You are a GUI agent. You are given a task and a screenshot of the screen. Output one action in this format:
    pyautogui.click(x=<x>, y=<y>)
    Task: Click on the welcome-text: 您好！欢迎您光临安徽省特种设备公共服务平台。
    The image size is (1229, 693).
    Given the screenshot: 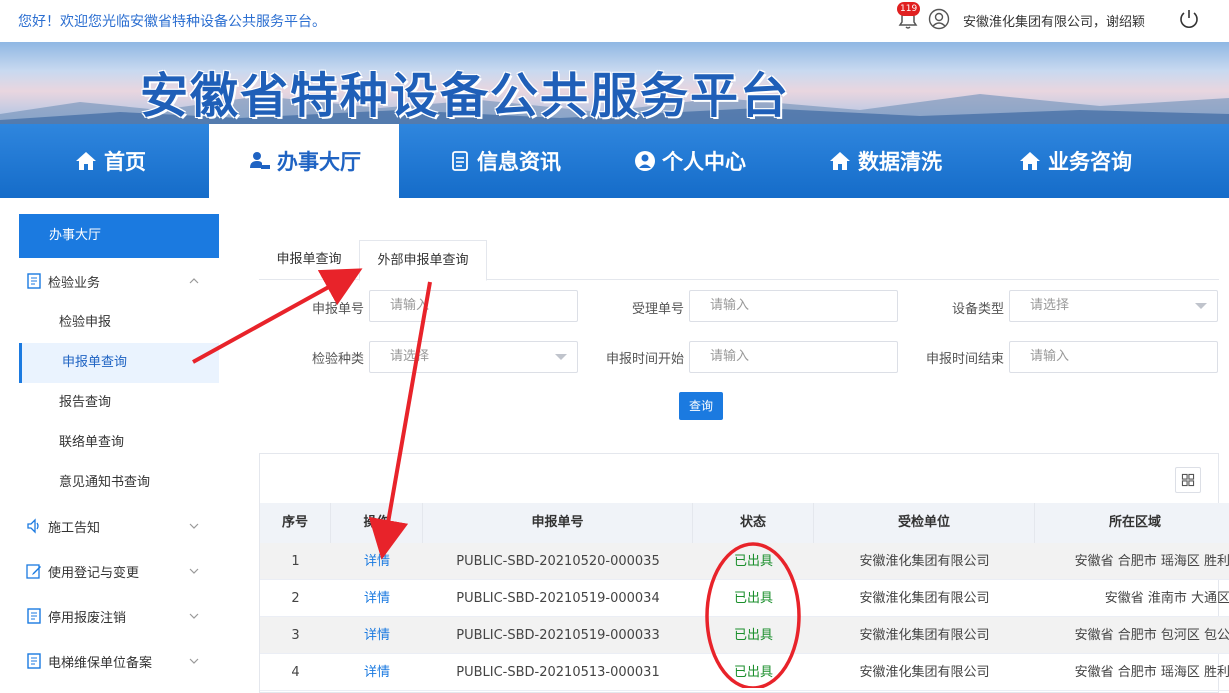 What is the action you would take?
    pyautogui.click(x=172, y=22)
    